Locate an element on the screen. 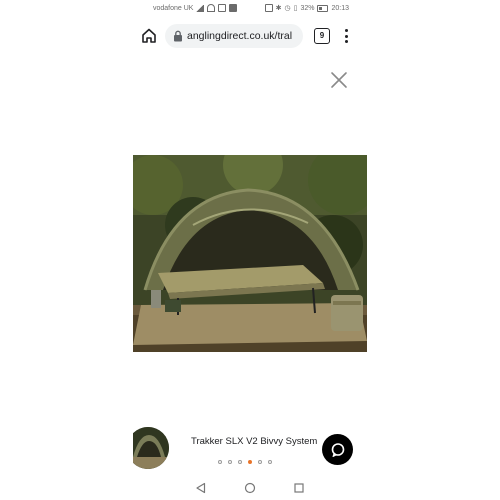 The width and height of the screenshot is (500, 500). address-bar: anglingdirect.co.uk/tral is located at coordinates (234, 36).